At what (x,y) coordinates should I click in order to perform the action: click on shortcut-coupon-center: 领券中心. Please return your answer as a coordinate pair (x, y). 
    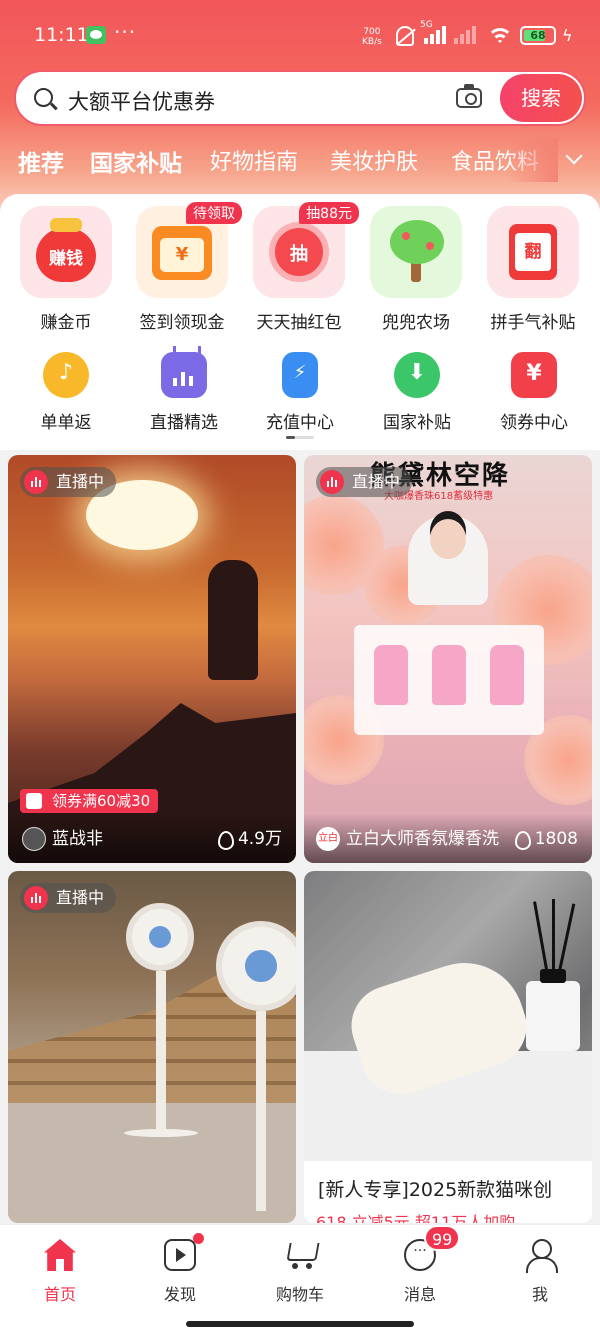
    Looking at the image, I should click on (534, 392).